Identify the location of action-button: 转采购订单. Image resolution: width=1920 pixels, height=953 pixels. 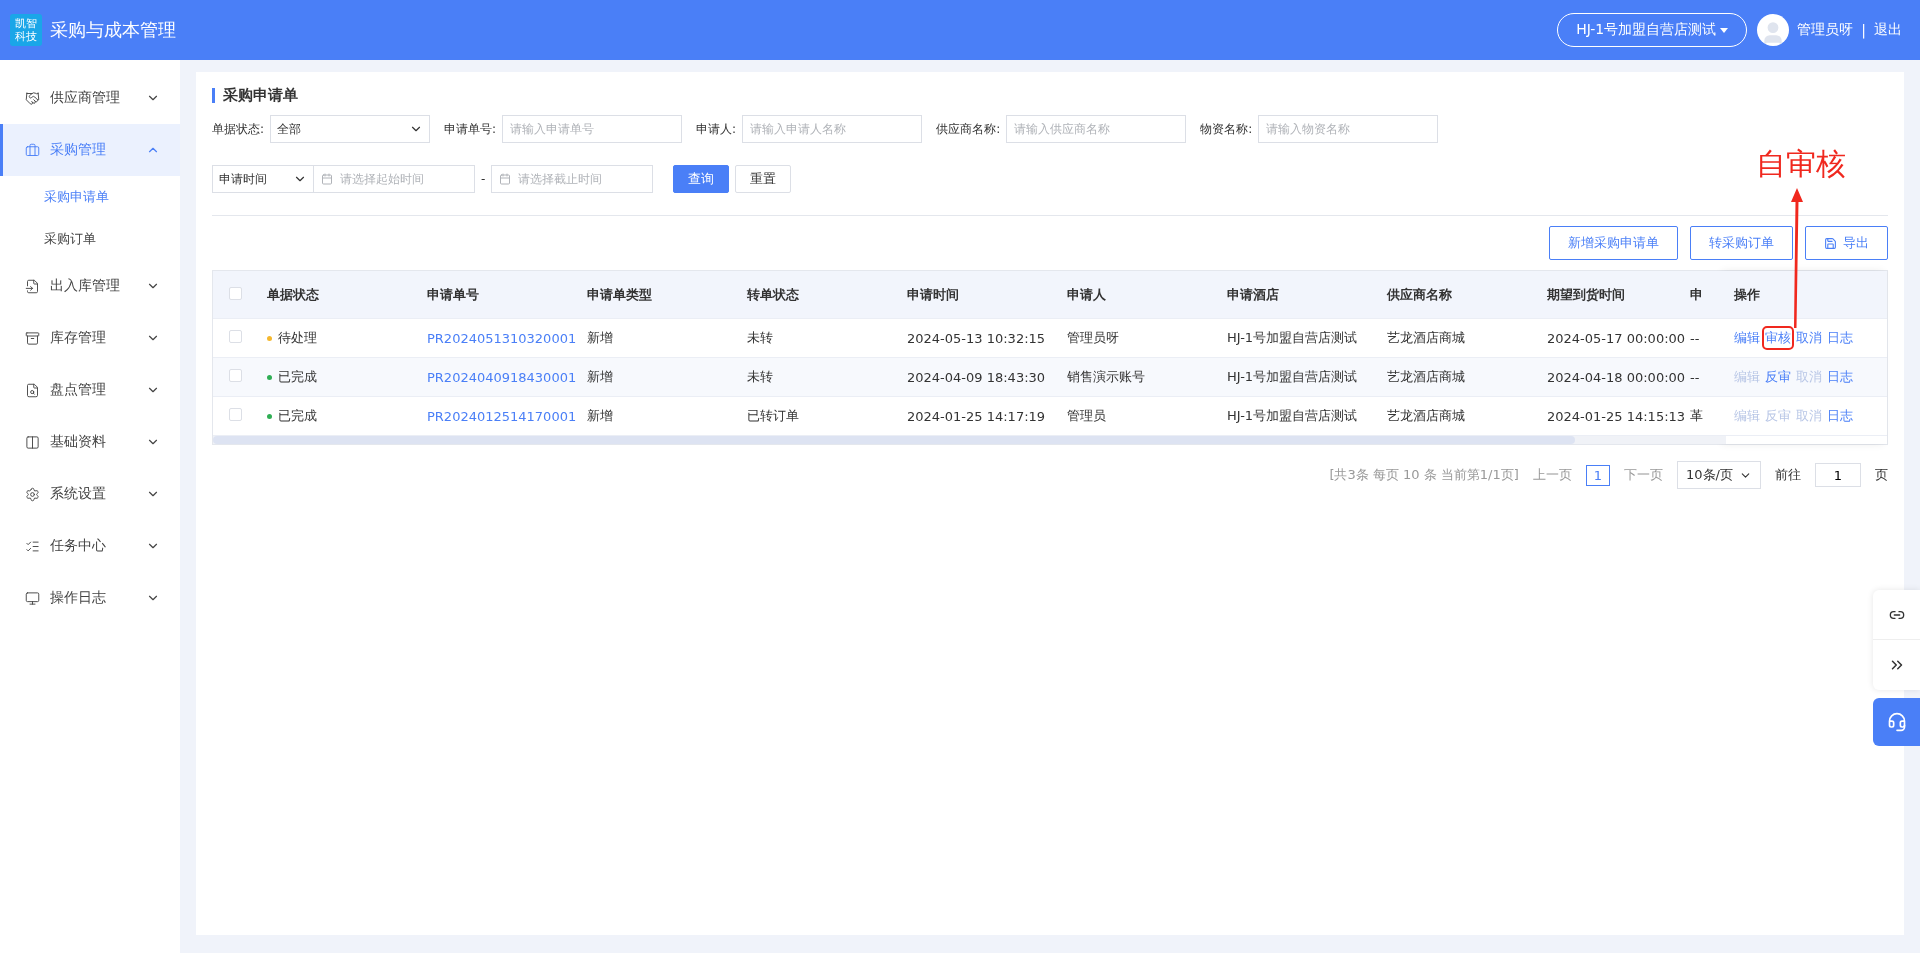
(1741, 243).